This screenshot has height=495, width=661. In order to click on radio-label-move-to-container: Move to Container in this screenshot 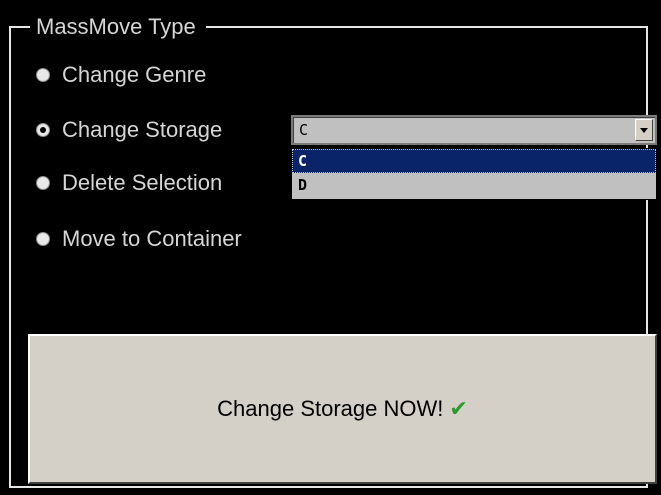, I will do `click(152, 238)`.